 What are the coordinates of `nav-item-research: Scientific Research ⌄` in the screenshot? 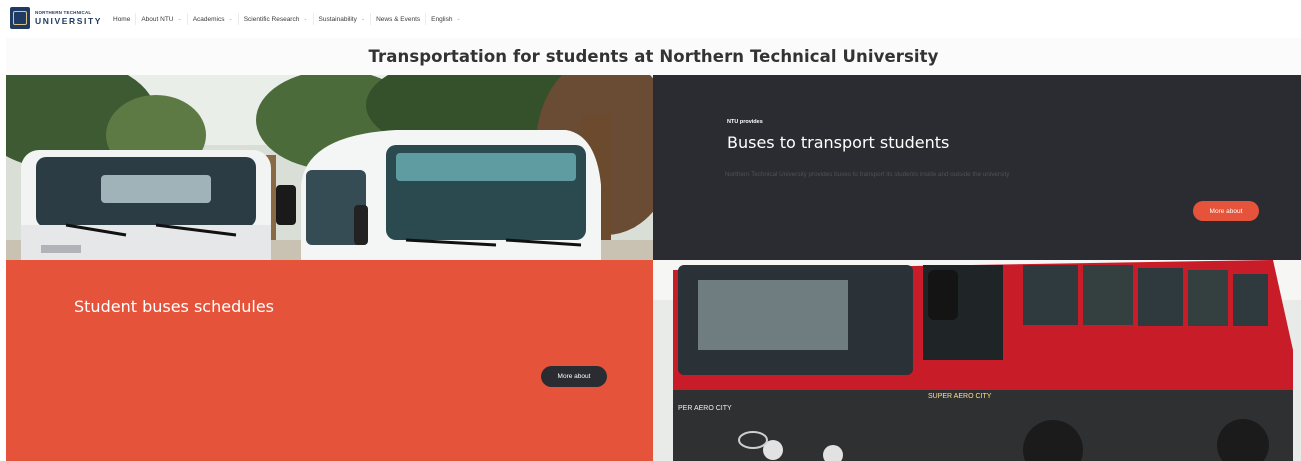 It's located at (276, 19).